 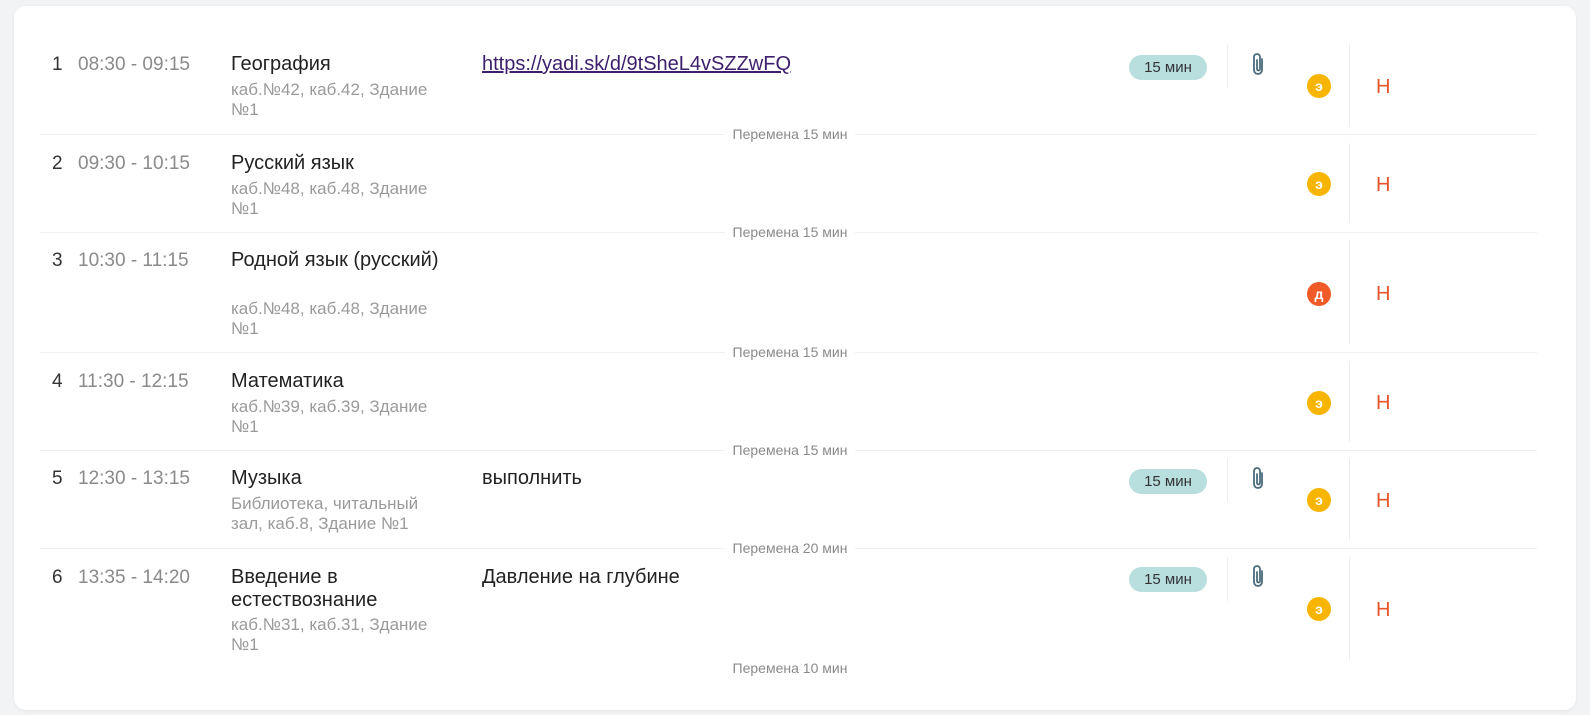 What do you see at coordinates (133, 381) in the screenshot?
I see `lesson-time: 11:30 - 12:15` at bounding box center [133, 381].